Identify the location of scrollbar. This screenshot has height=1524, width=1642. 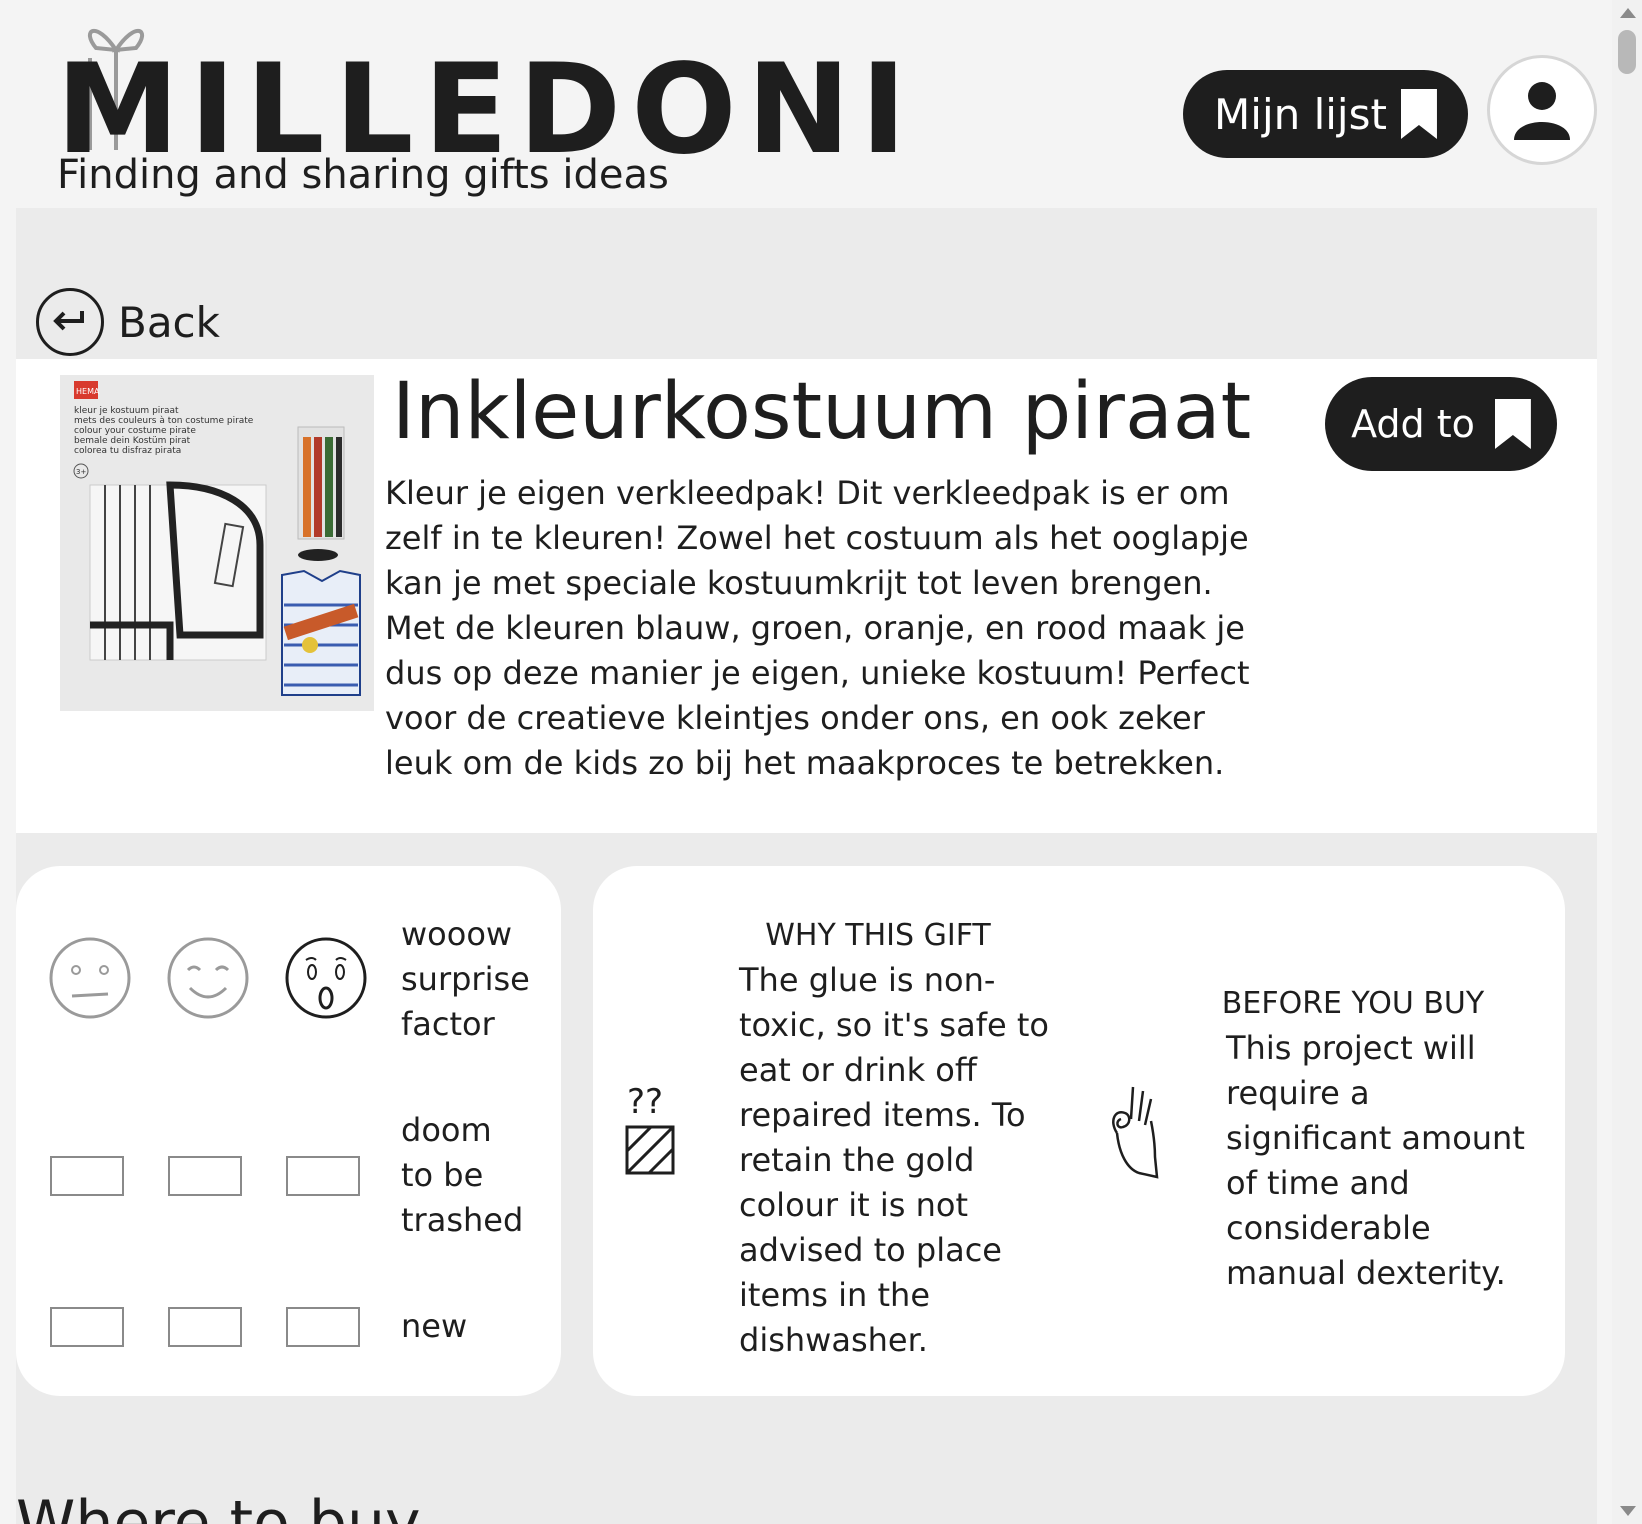
(1627, 762).